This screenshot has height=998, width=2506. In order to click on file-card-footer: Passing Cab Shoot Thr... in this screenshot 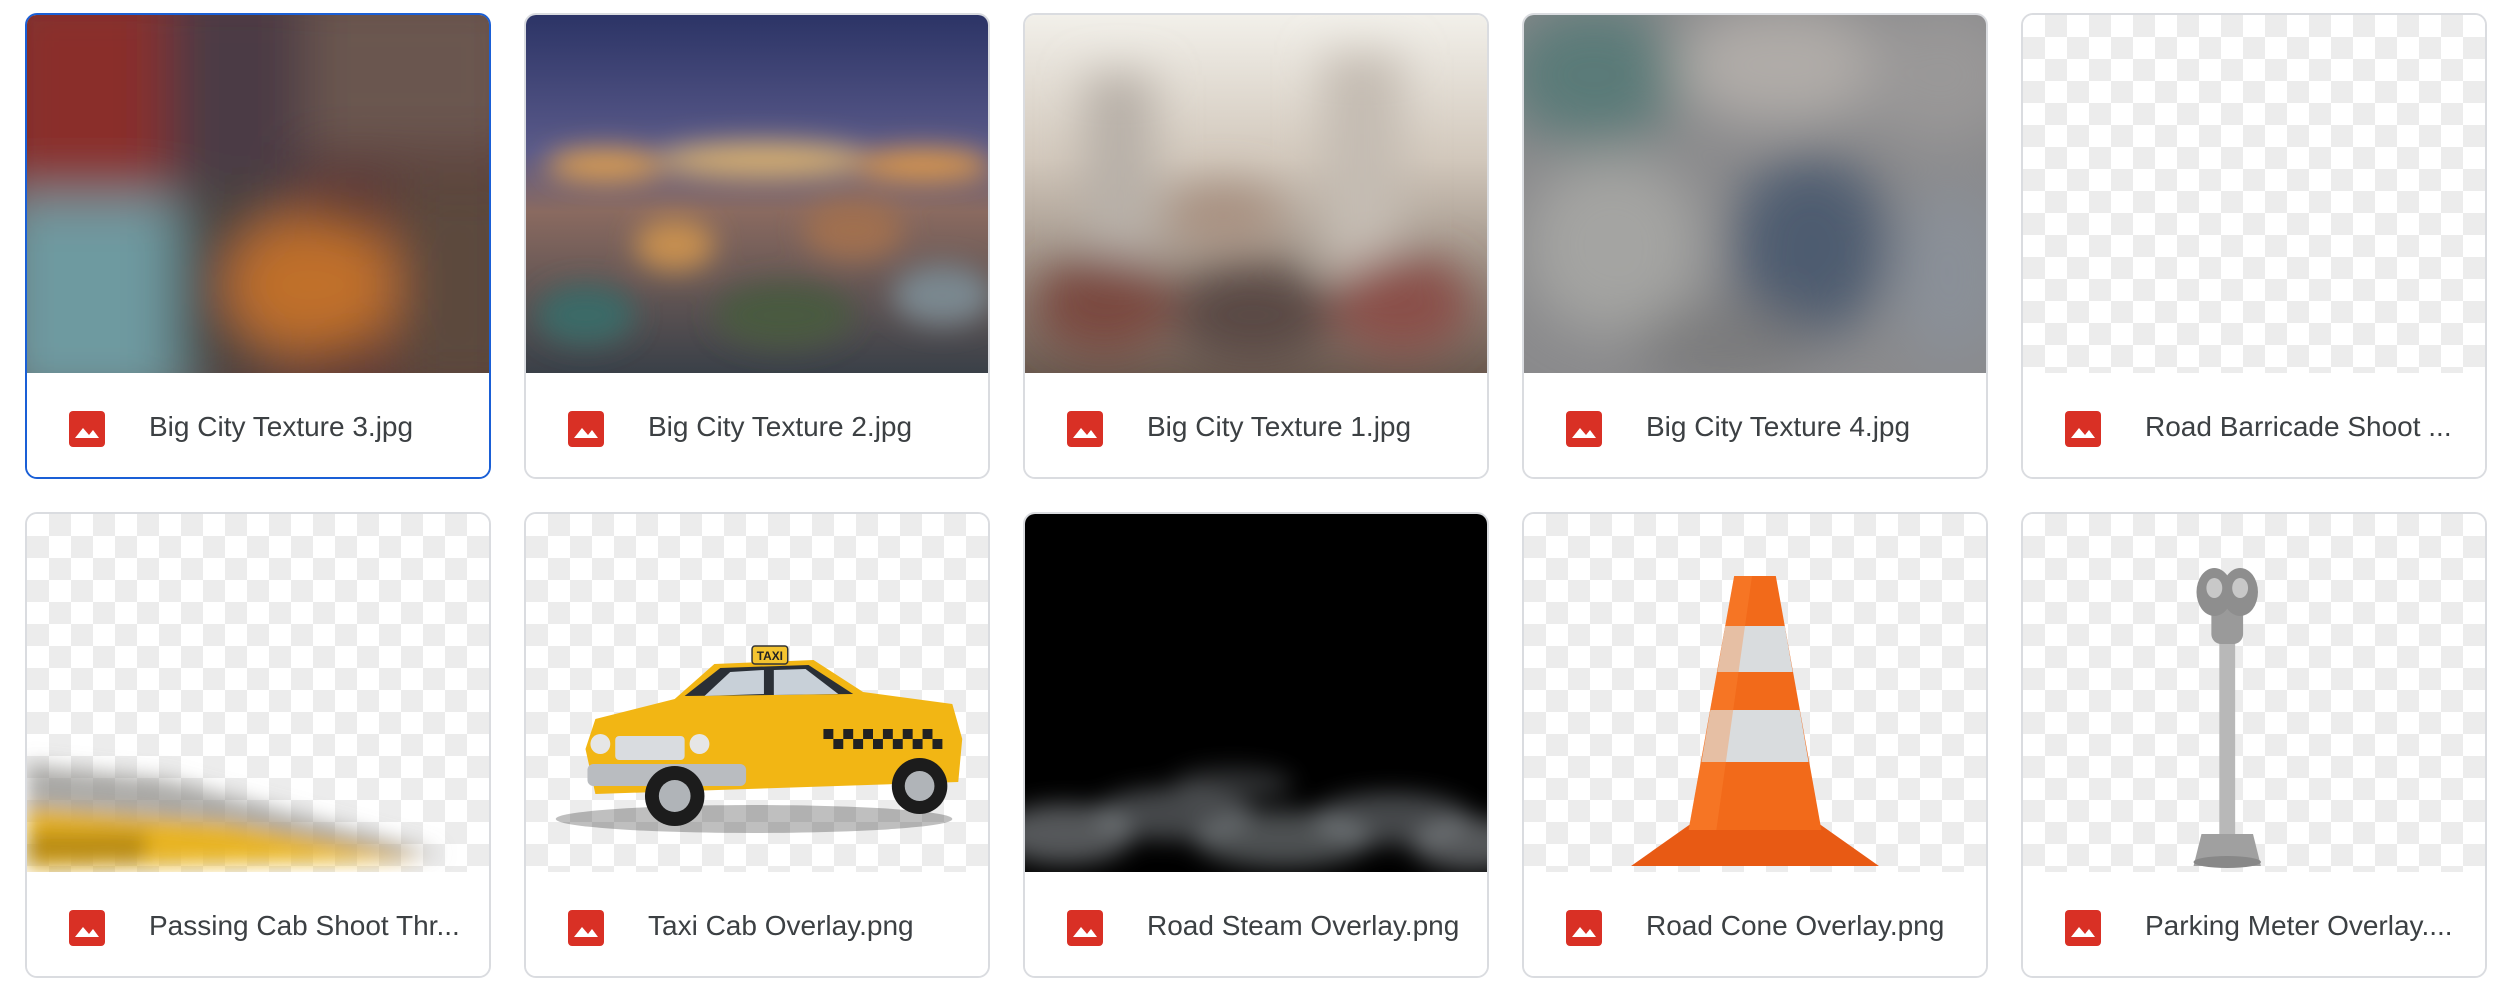, I will do `click(258, 924)`.